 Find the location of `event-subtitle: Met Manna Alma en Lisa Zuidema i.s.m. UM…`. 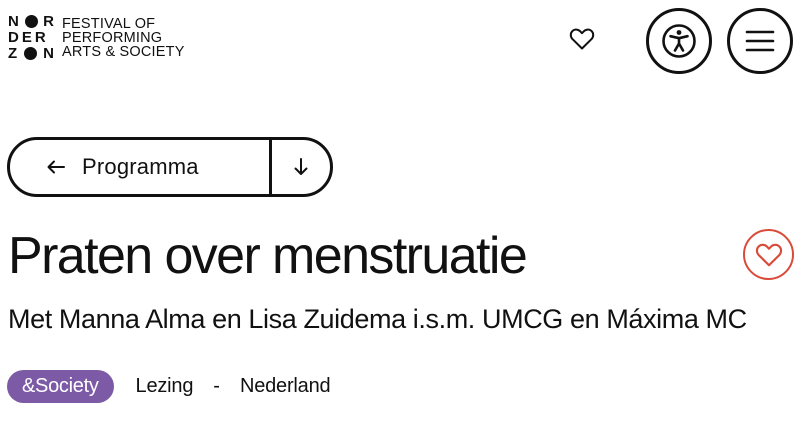

event-subtitle: Met Manna Alma en Lisa Zuidema i.s.m. UM… is located at coordinates (377, 319).